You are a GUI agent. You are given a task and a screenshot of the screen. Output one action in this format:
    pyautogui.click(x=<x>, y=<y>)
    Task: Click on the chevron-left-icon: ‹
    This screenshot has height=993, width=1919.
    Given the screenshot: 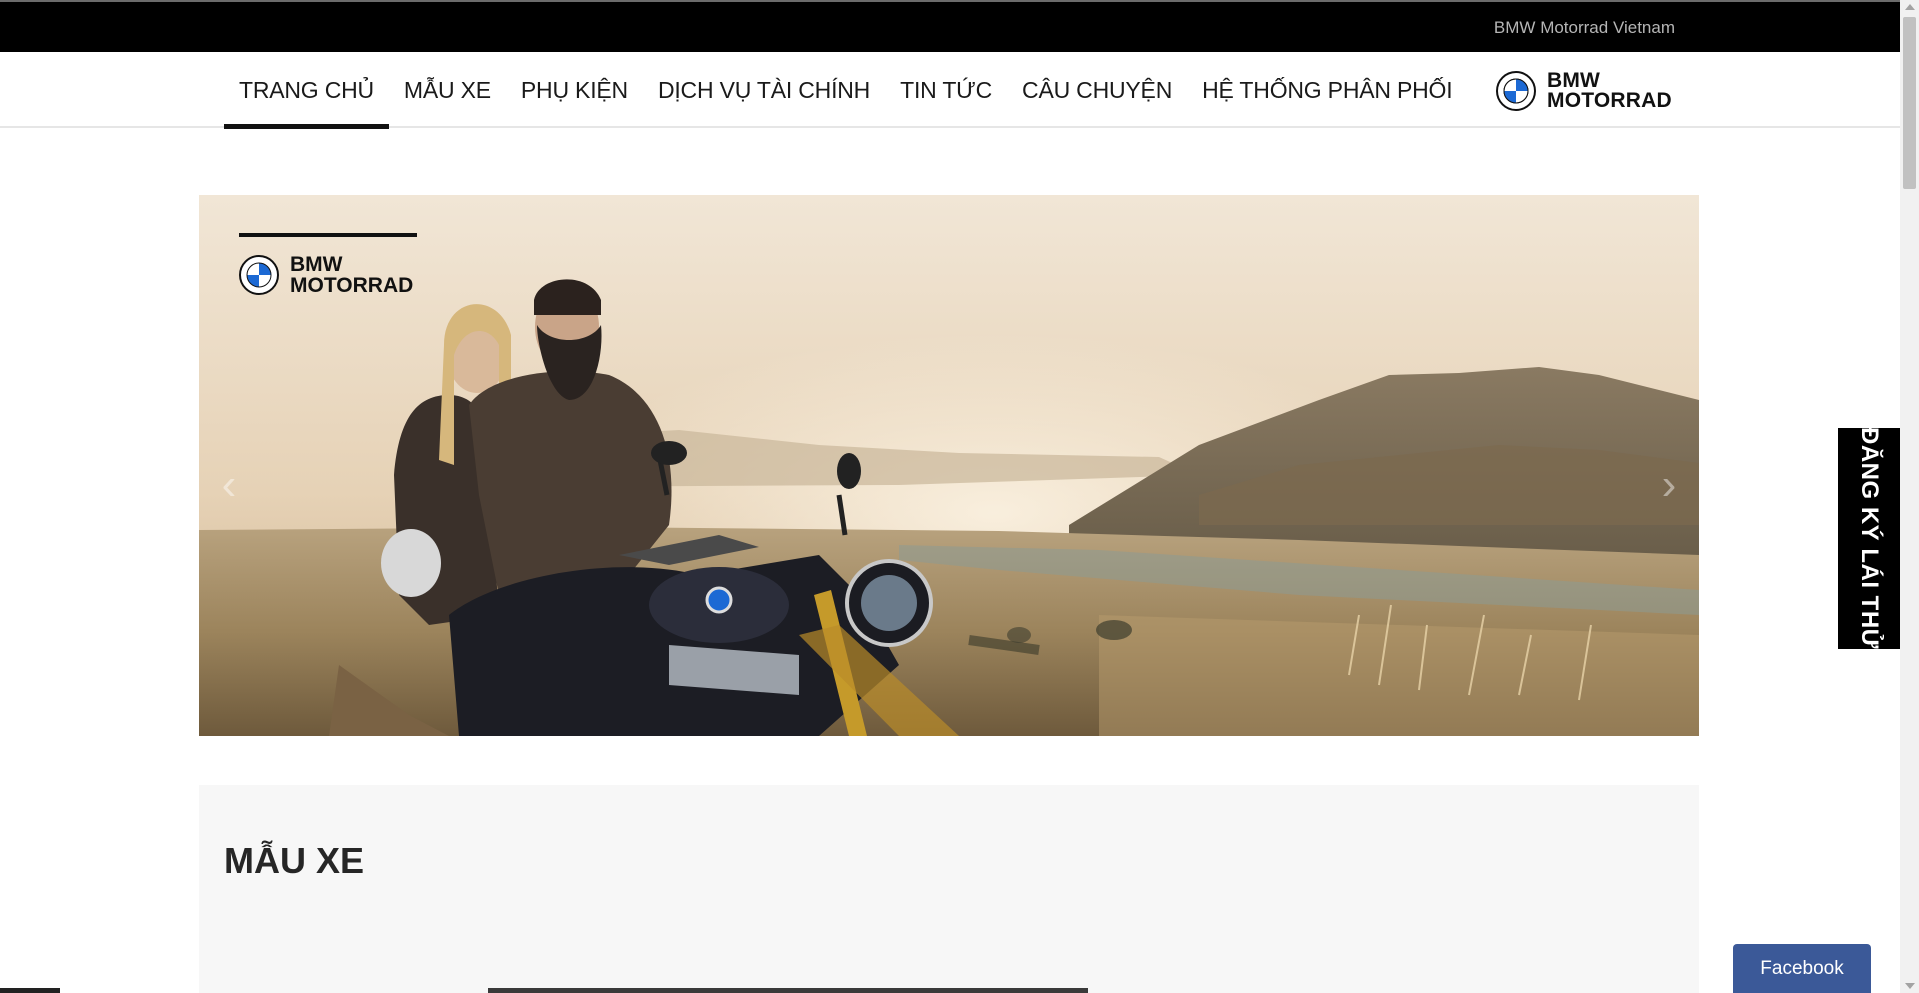 What is the action you would take?
    pyautogui.click(x=229, y=484)
    